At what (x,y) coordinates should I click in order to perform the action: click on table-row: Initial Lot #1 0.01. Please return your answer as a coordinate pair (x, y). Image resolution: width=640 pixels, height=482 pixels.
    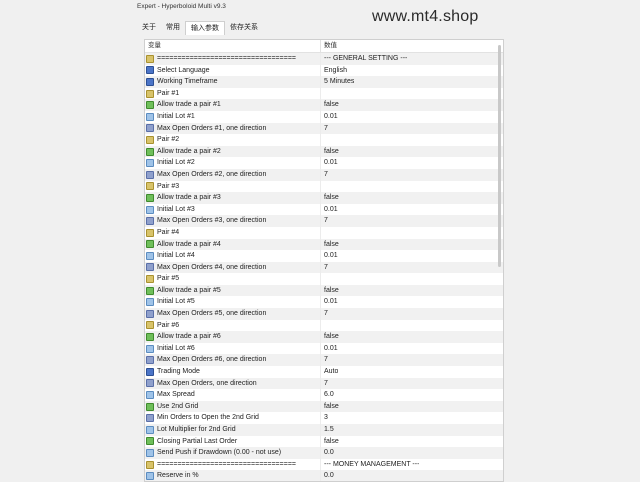
    Looking at the image, I should click on (324, 116).